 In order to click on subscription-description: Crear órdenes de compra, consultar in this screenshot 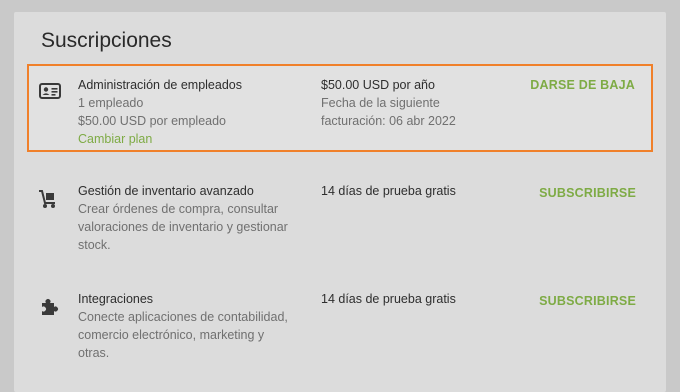, I will do `click(178, 209)`.